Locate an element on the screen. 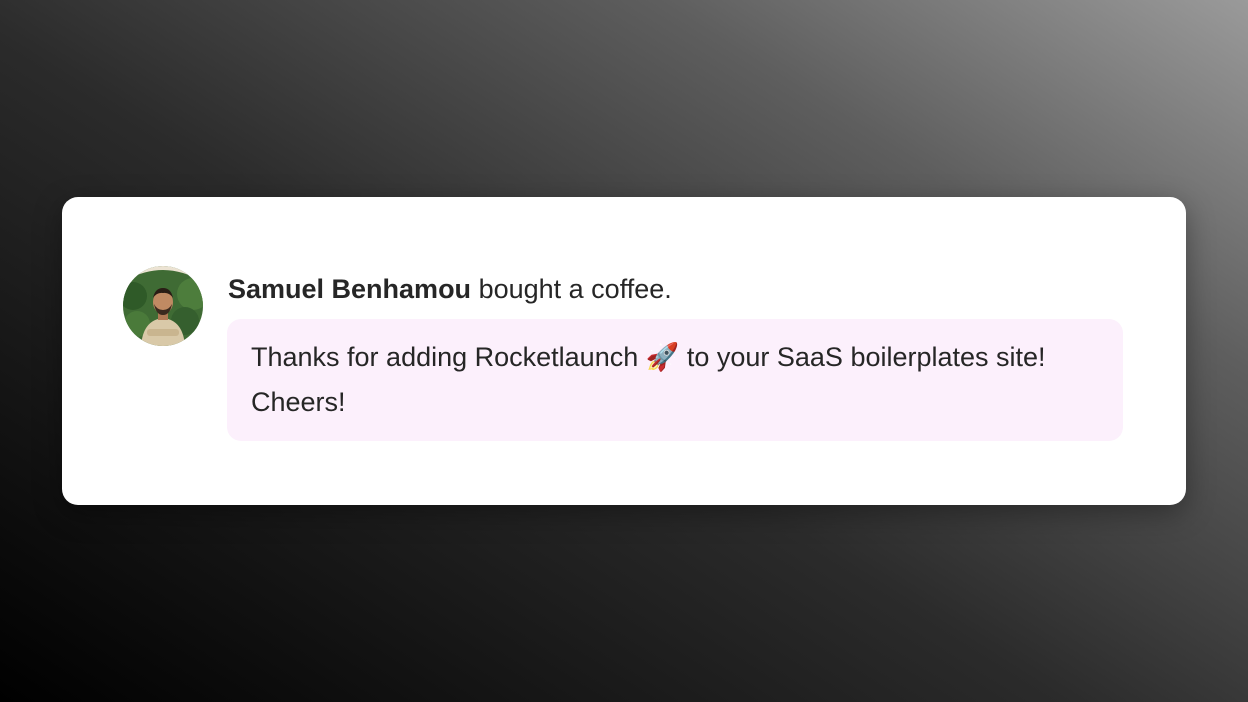  user-avatar-photo-icon is located at coordinates (163, 306).